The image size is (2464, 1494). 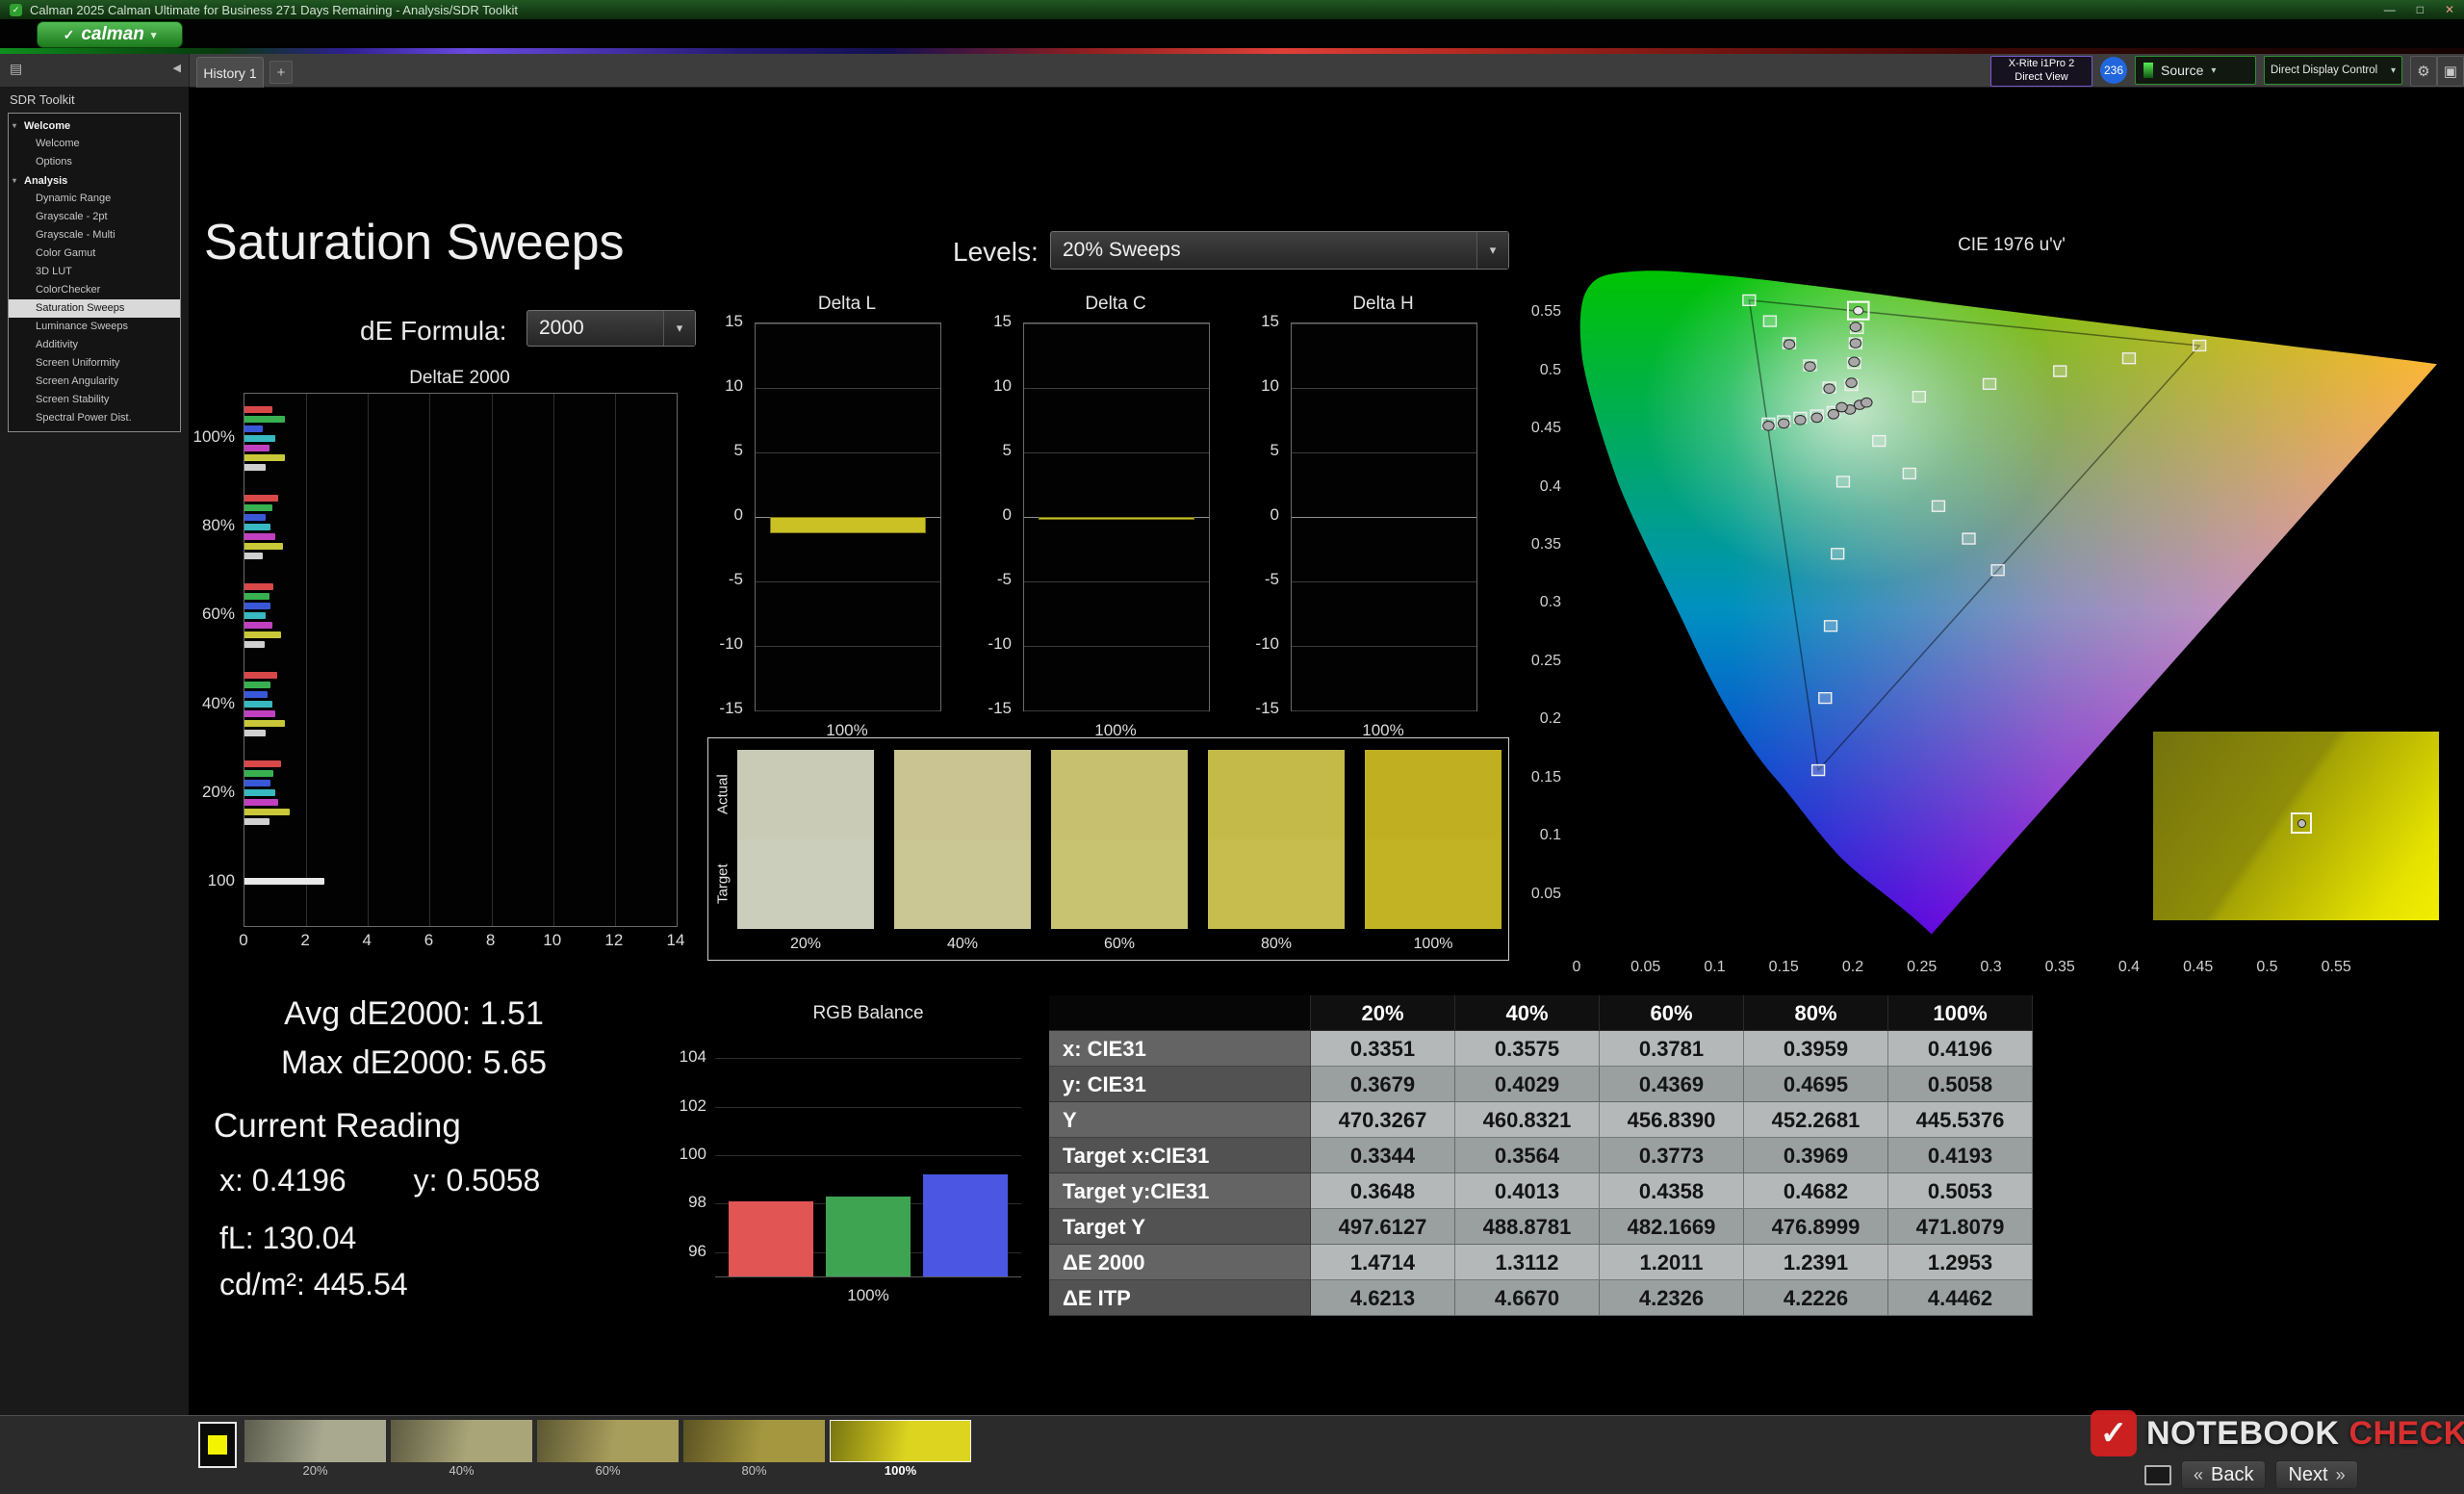 I want to click on cell-value: 1.2953, so click(x=1960, y=1263).